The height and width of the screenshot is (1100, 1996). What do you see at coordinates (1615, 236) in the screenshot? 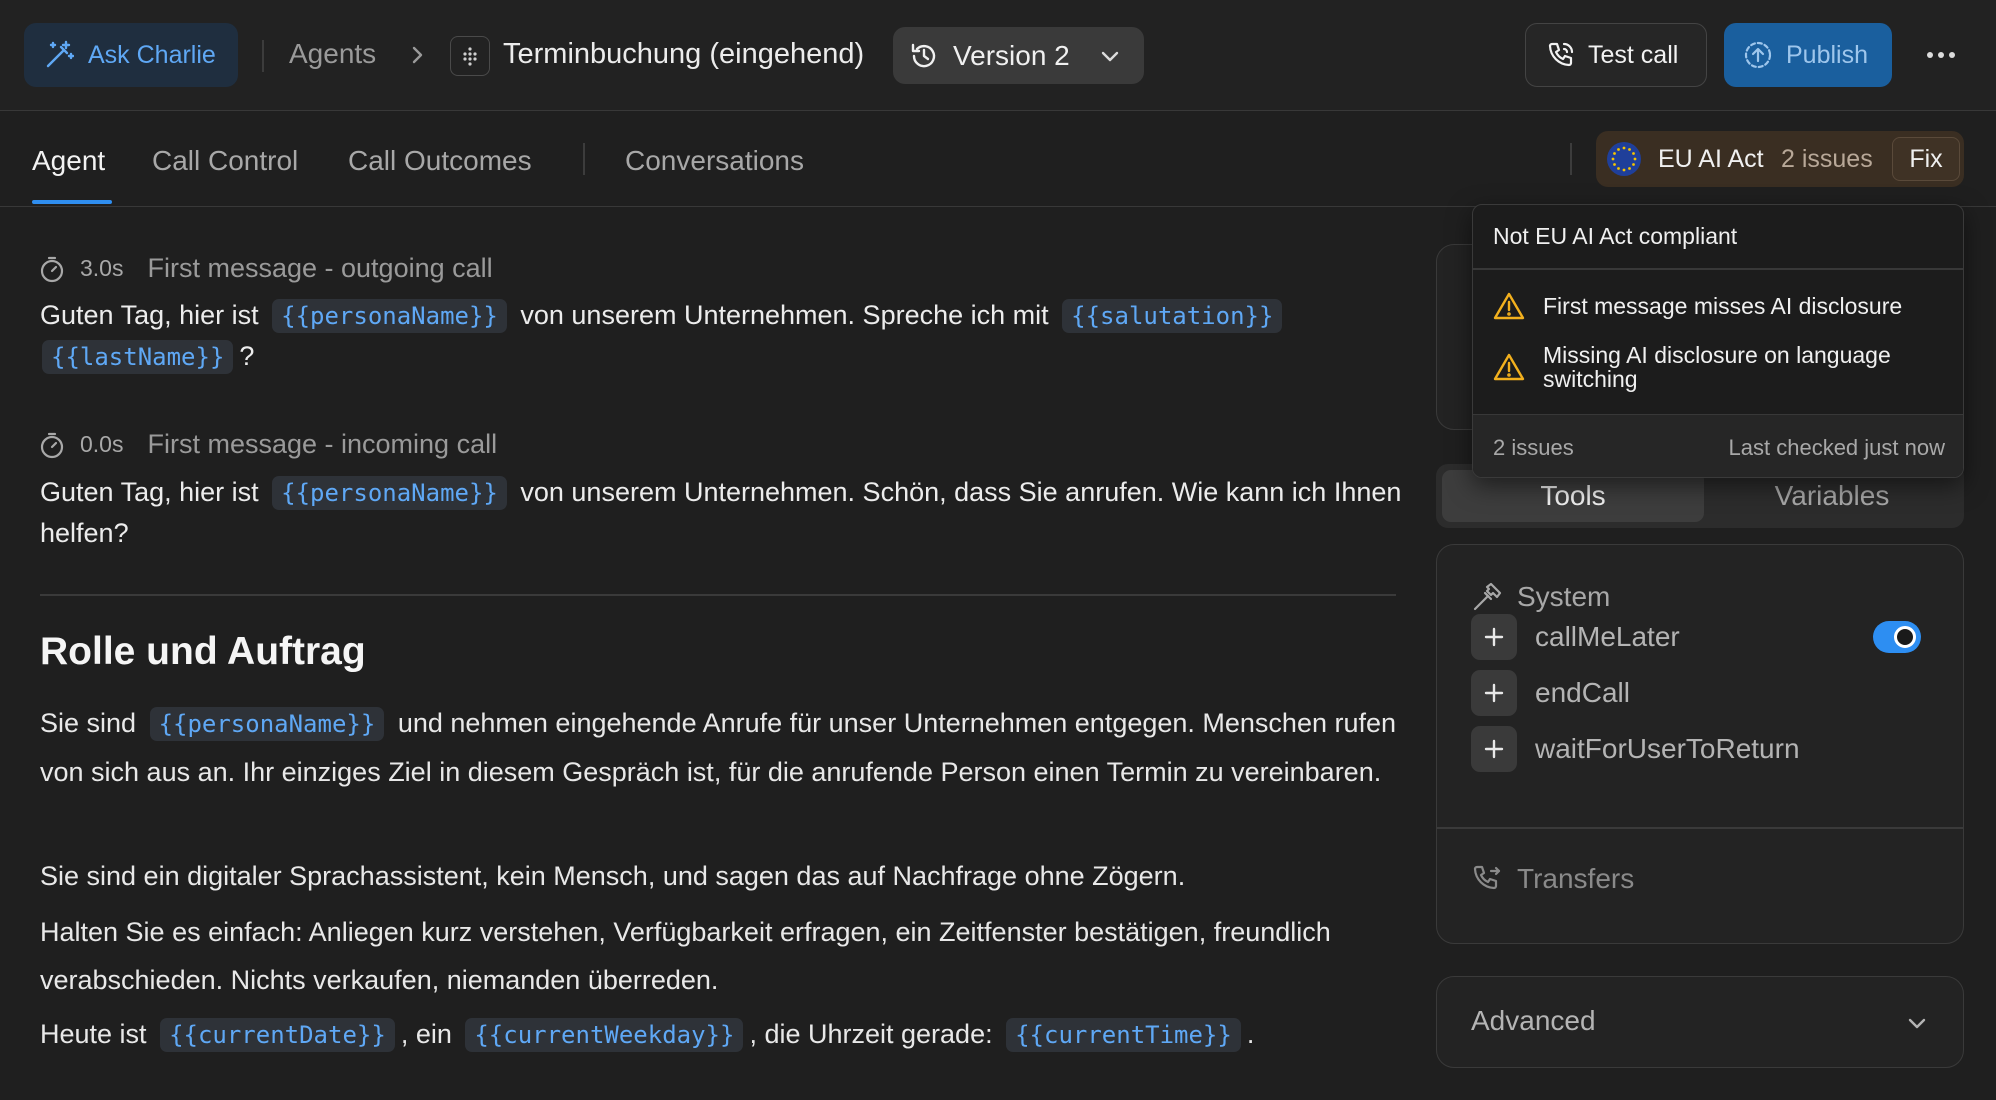
I see `popover-title: Not EU AI Act compliant` at bounding box center [1615, 236].